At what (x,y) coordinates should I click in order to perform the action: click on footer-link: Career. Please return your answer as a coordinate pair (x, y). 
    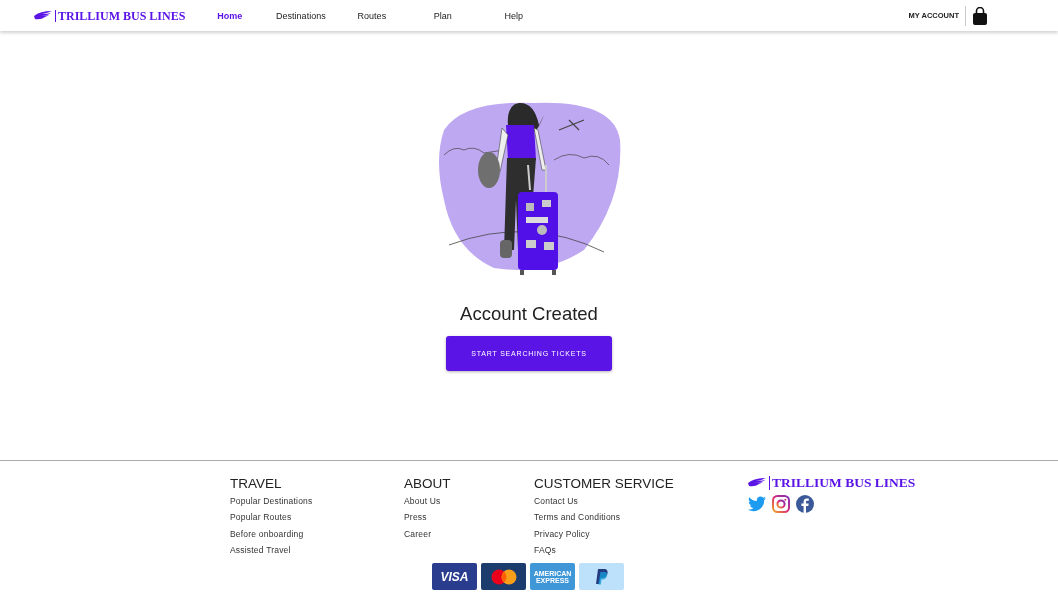
    Looking at the image, I should click on (469, 536).